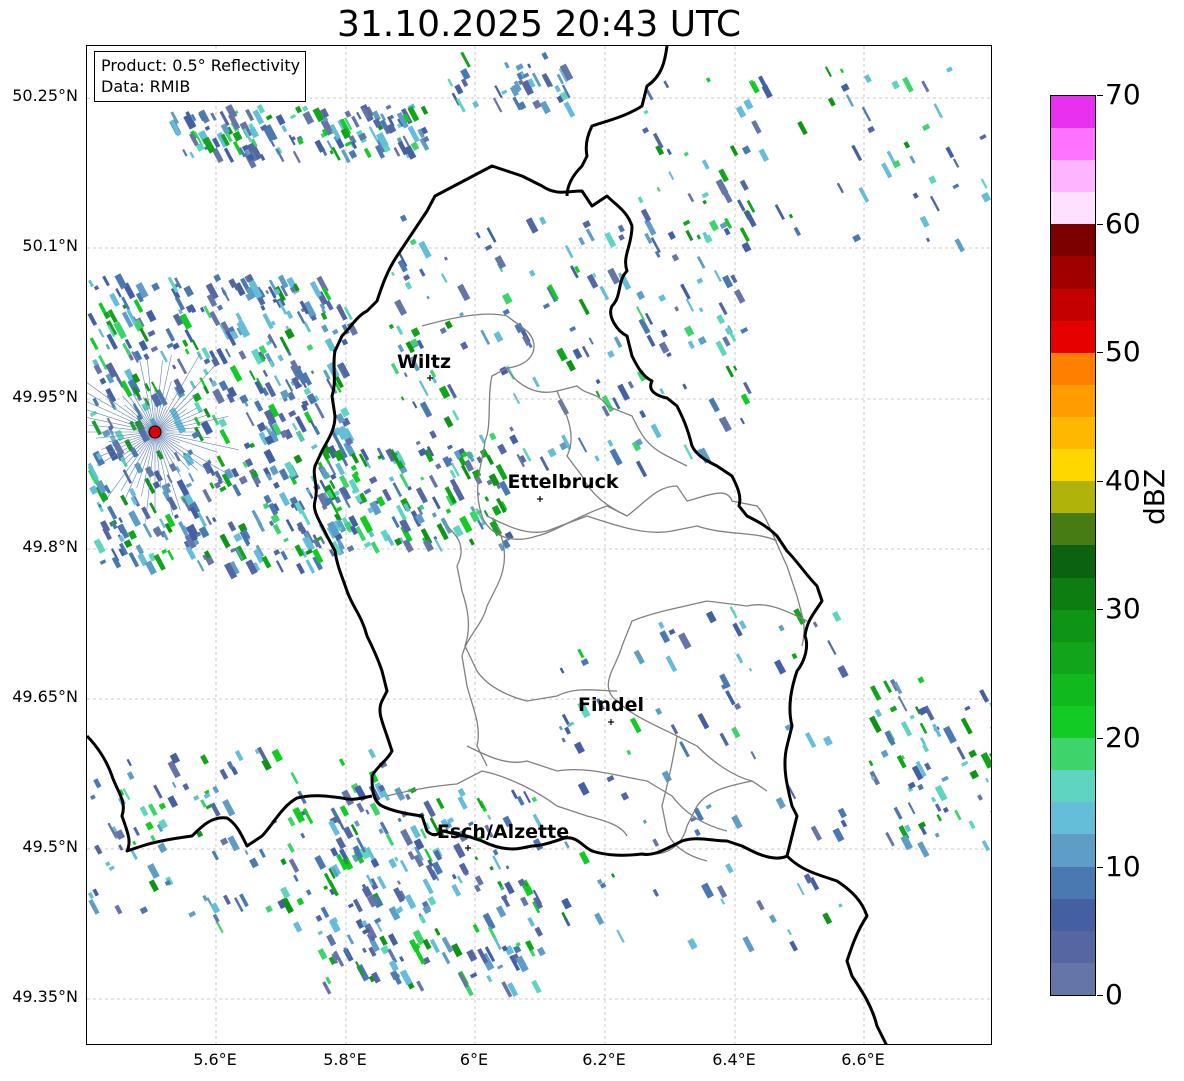  What do you see at coordinates (836, 949) in the screenshot?
I see `germany-border` at bounding box center [836, 949].